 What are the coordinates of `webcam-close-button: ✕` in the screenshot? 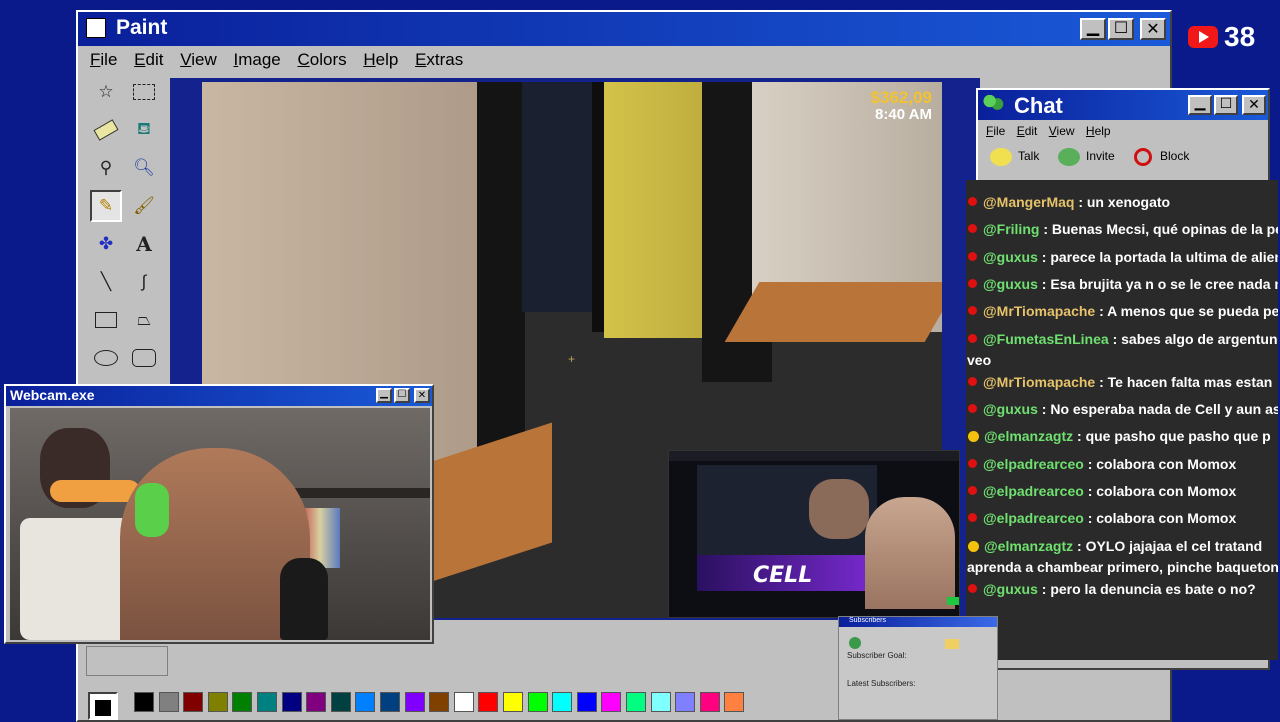 It's located at (422, 395).